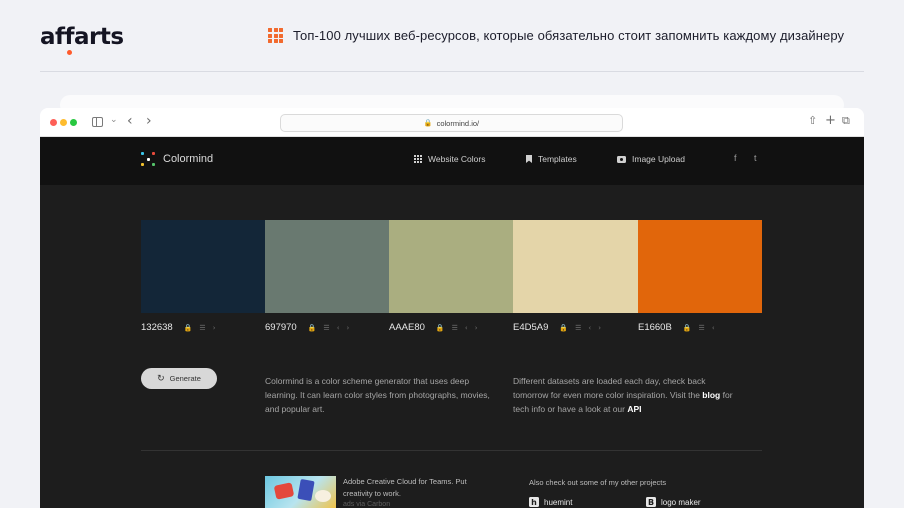 The height and width of the screenshot is (508, 904). I want to click on huemint-icon: h, so click(534, 502).